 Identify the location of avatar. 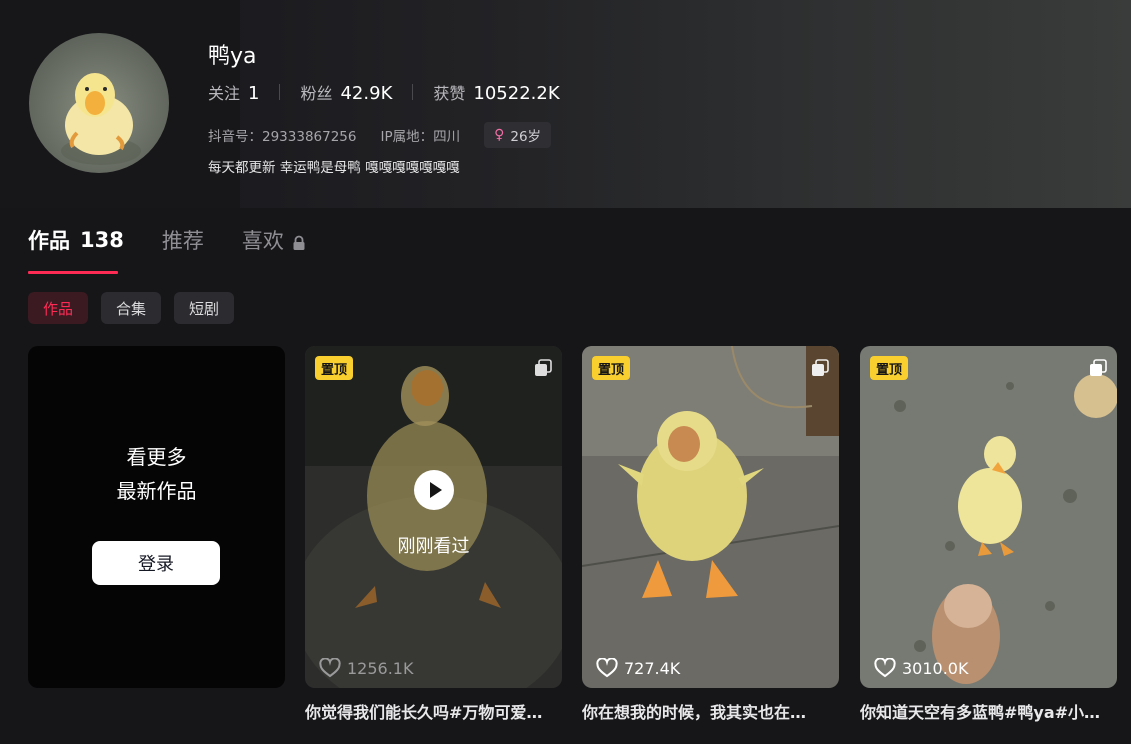
(99, 103).